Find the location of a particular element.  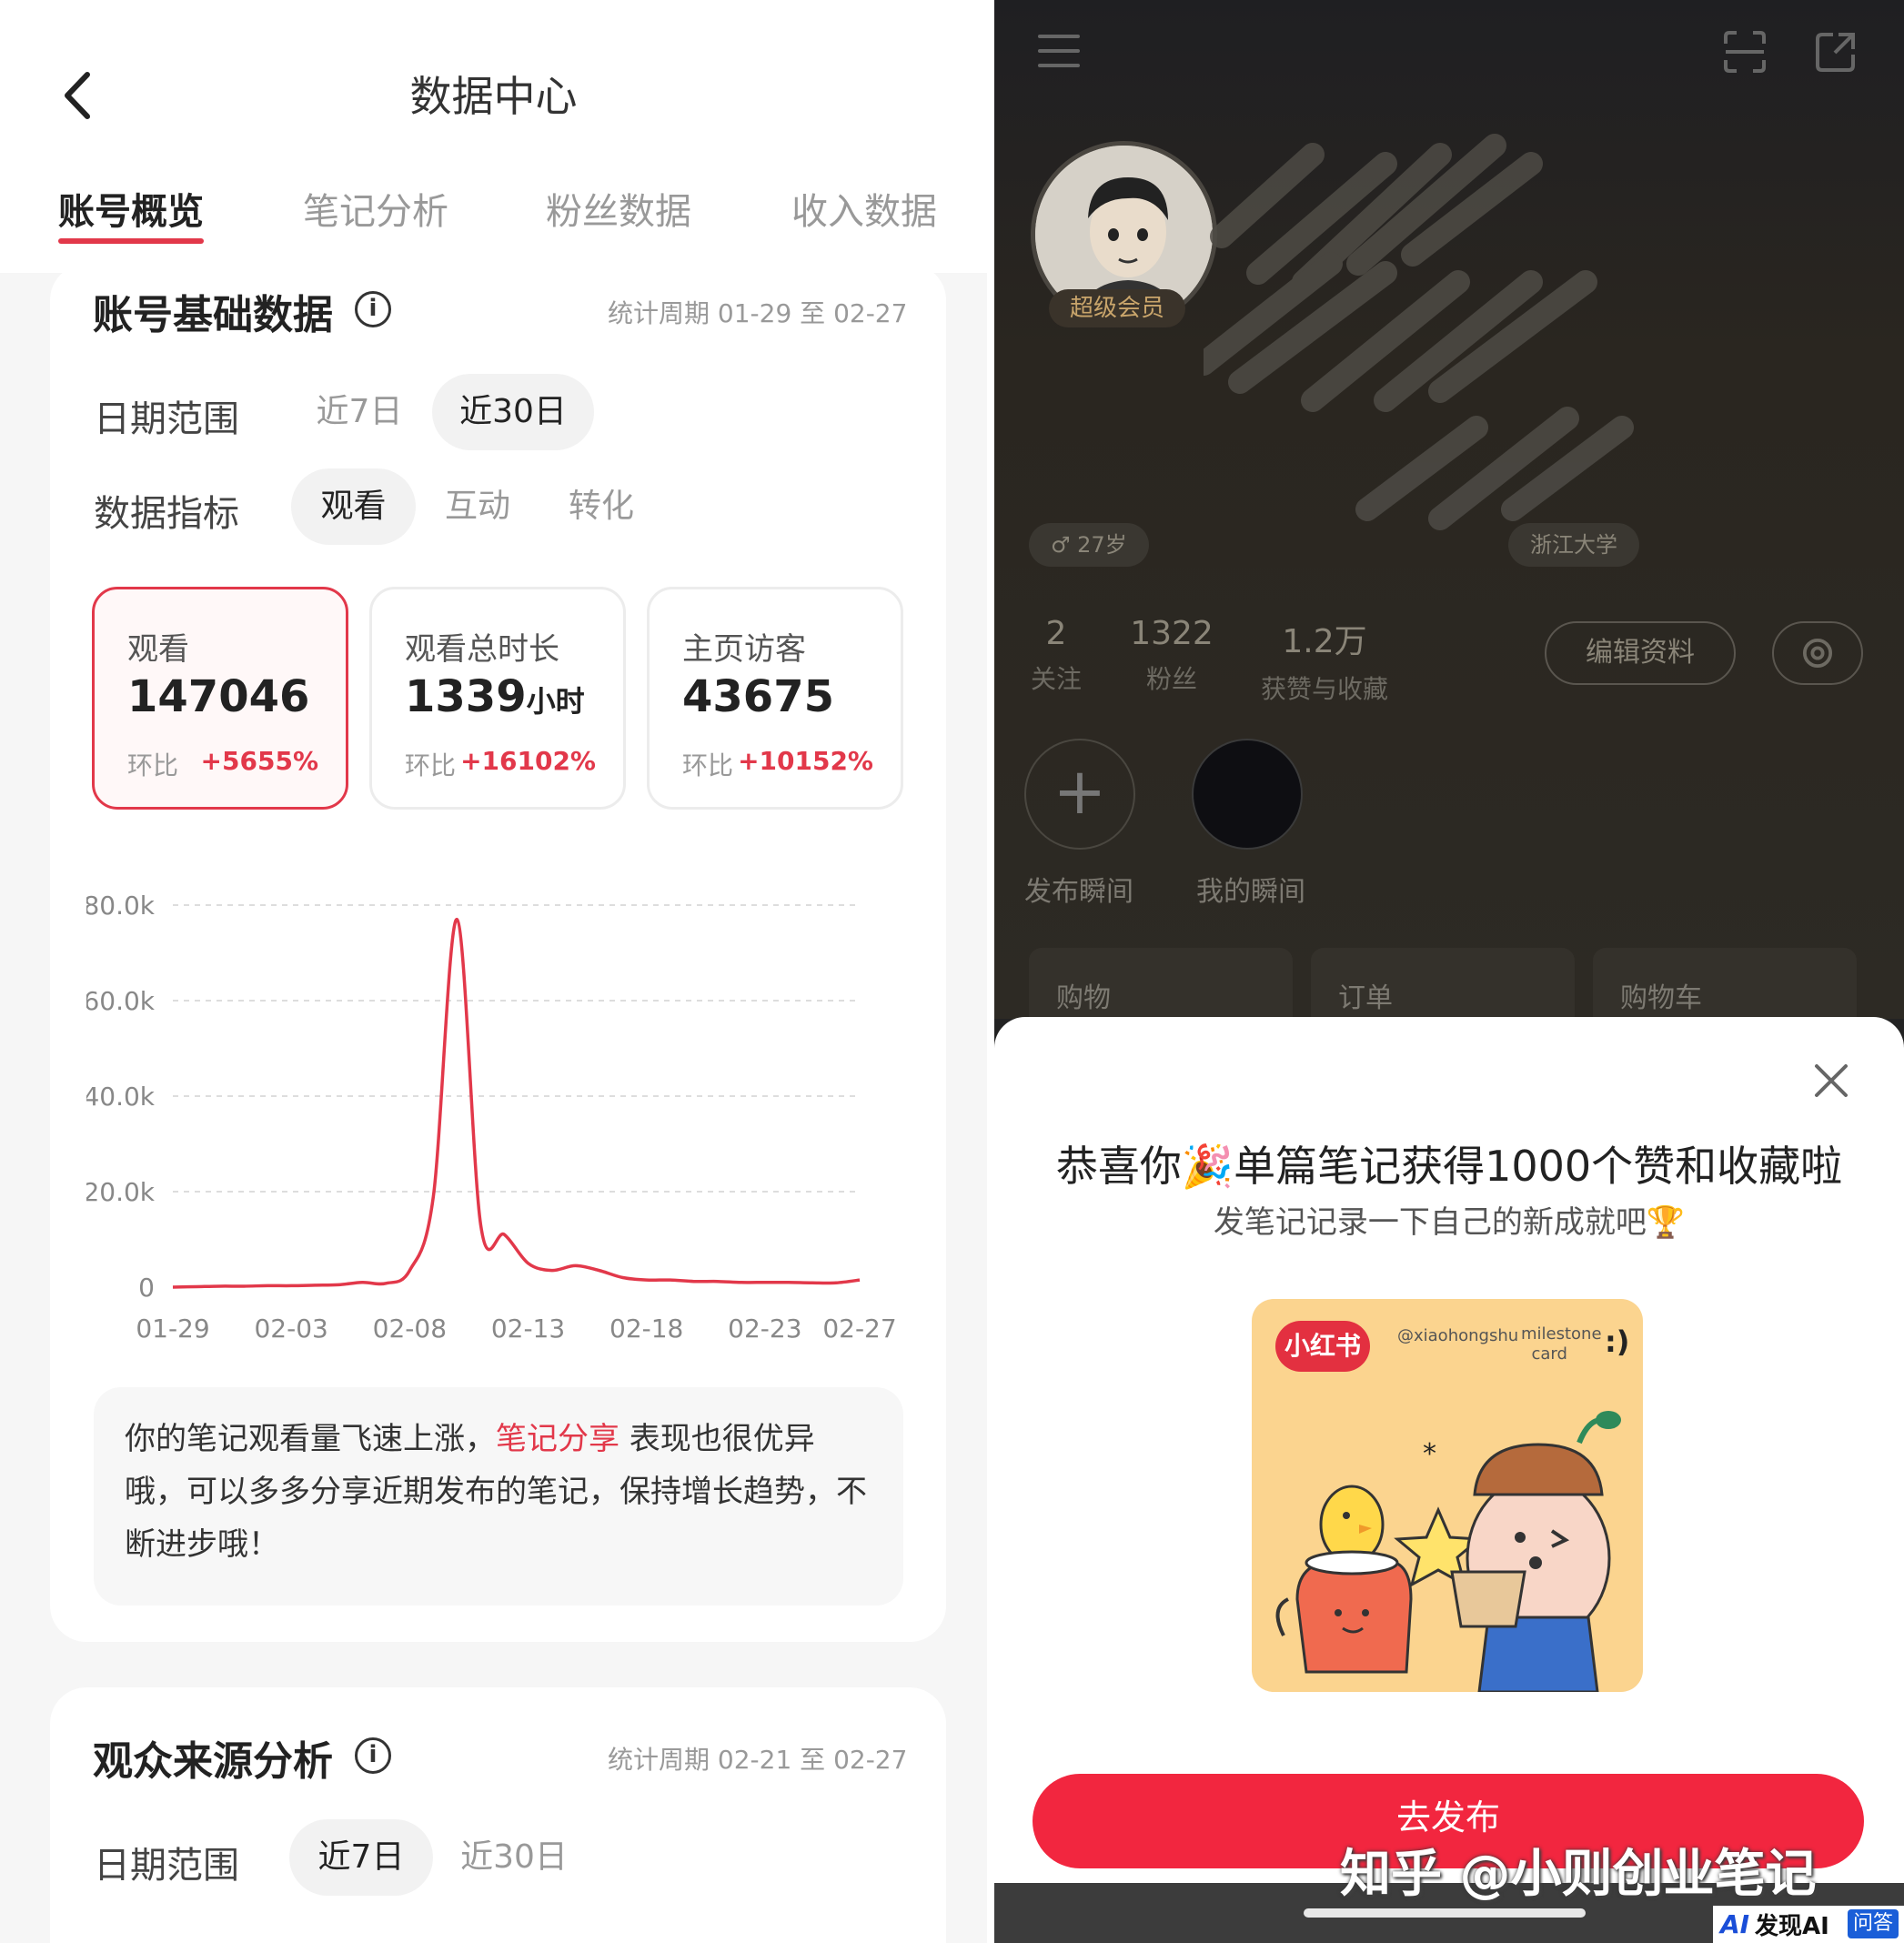

x-tick-label: 02-18 is located at coordinates (646, 1329).